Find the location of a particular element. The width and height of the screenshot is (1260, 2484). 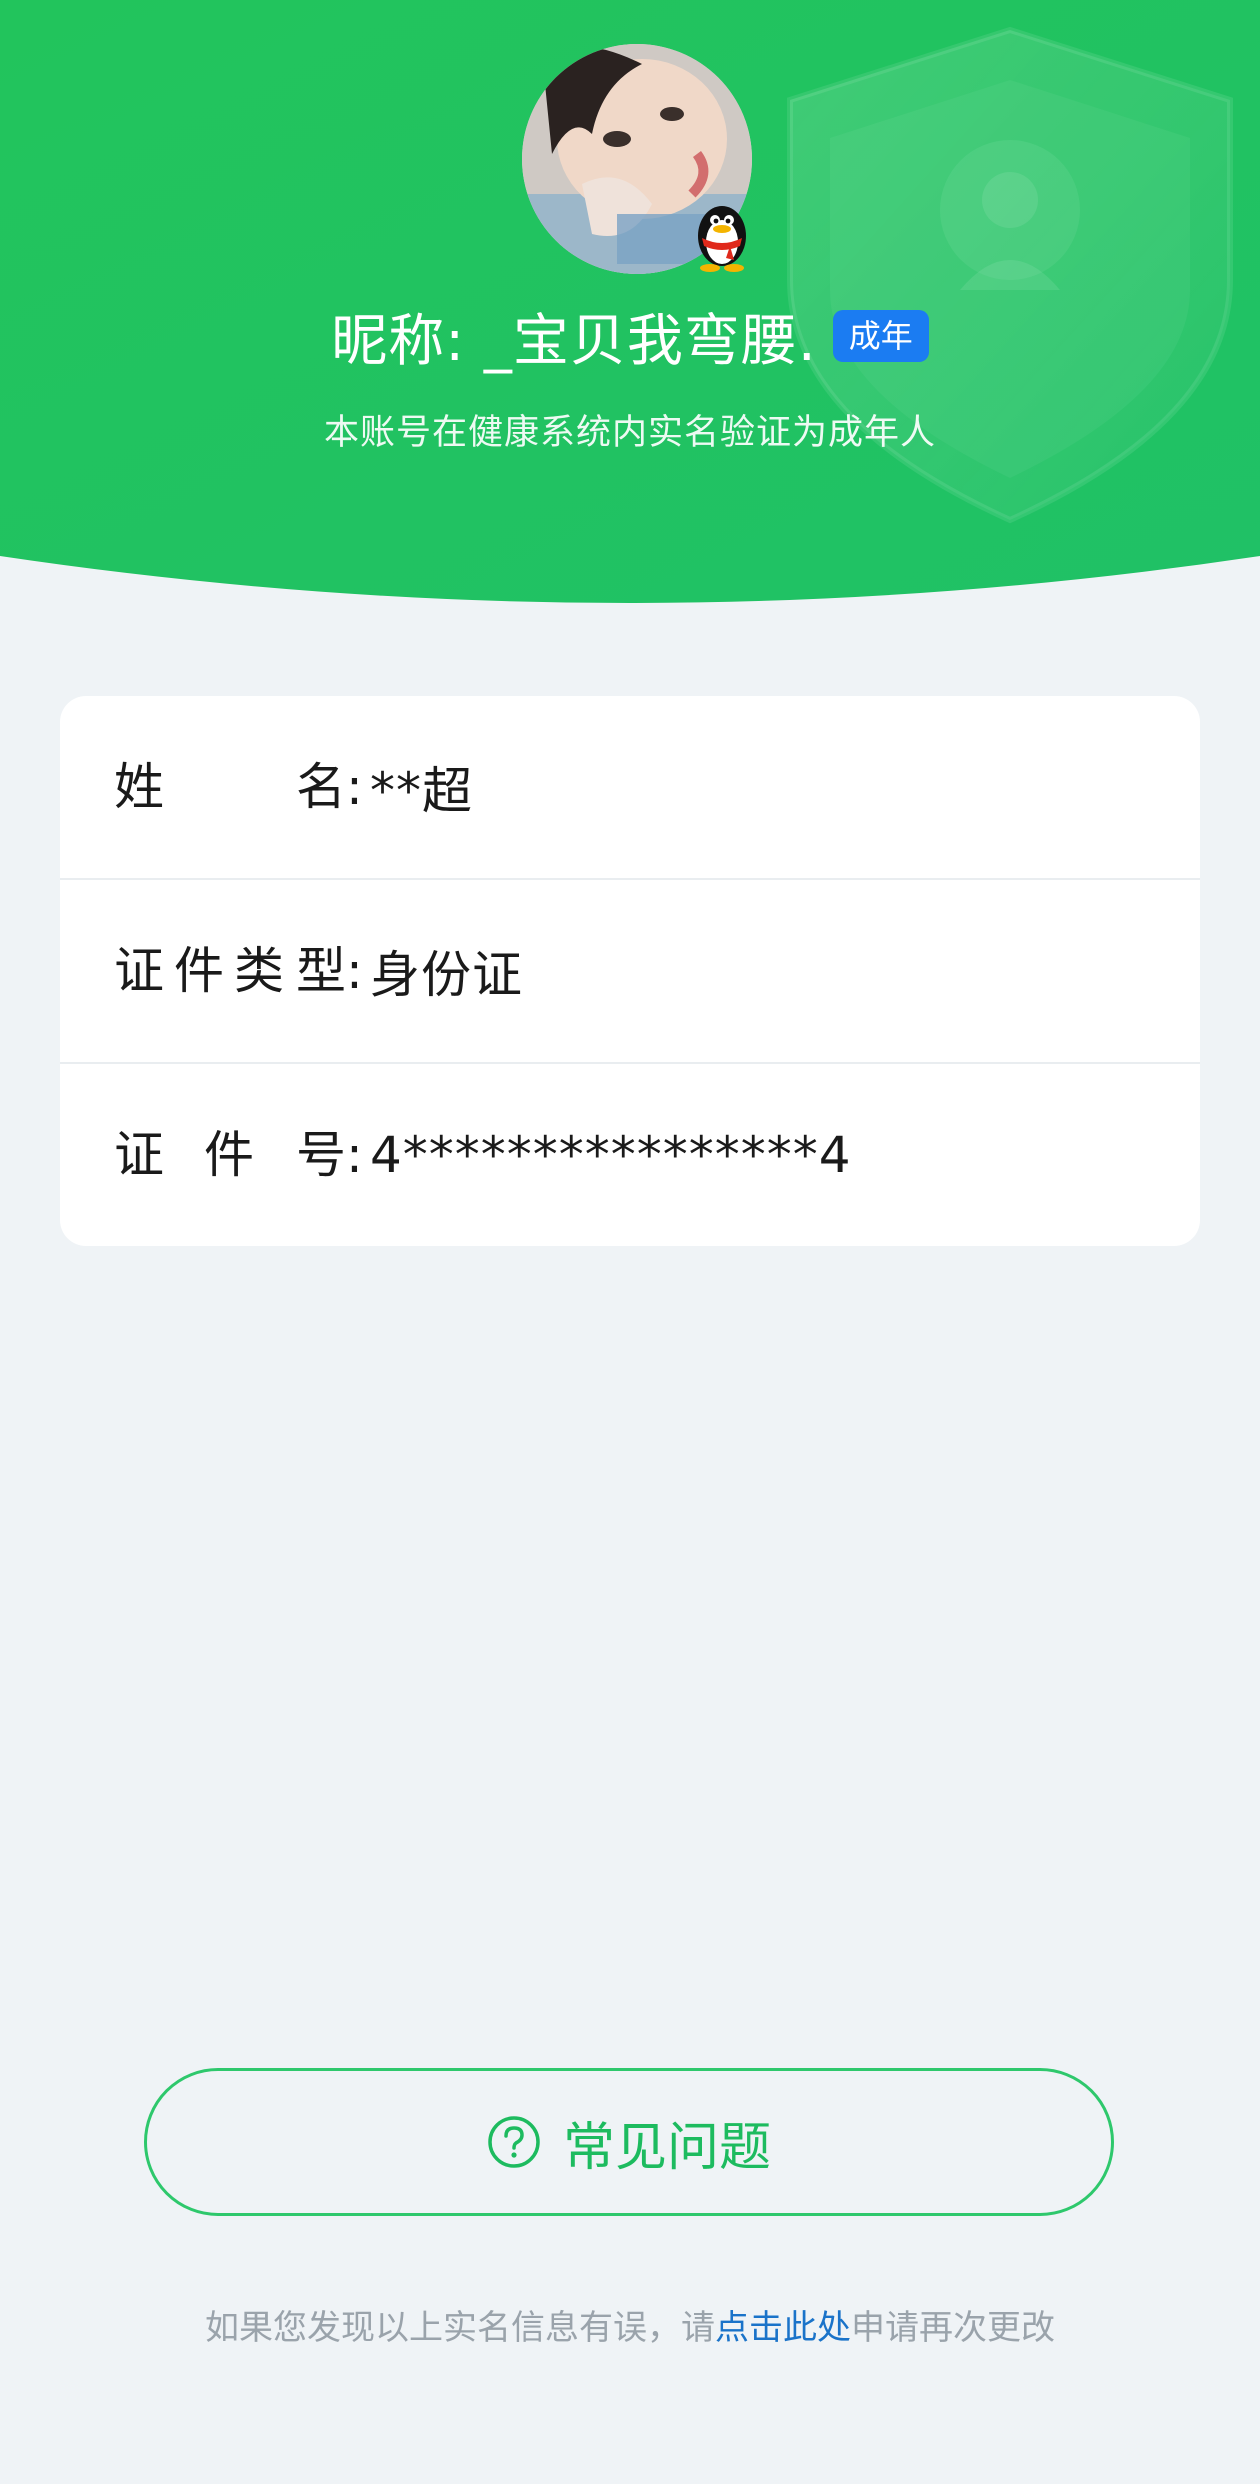

qq-penguin-icon is located at coordinates (722, 239).